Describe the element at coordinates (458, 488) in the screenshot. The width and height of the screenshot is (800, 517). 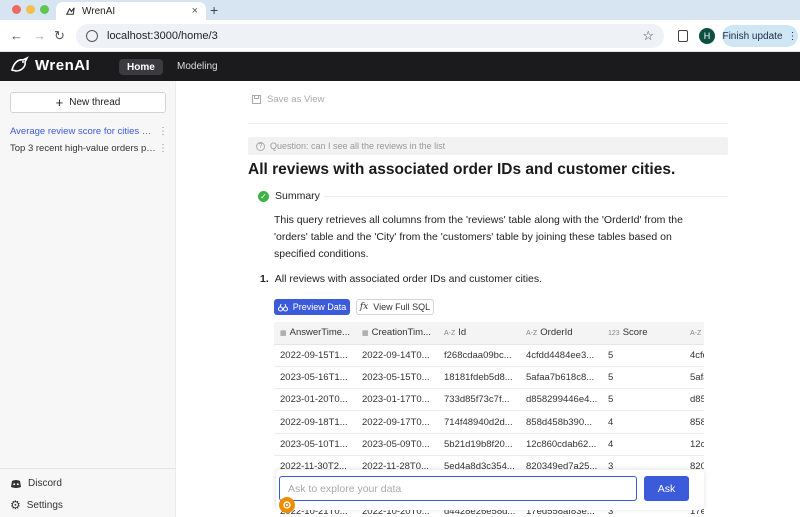
I see `ask-input` at that location.